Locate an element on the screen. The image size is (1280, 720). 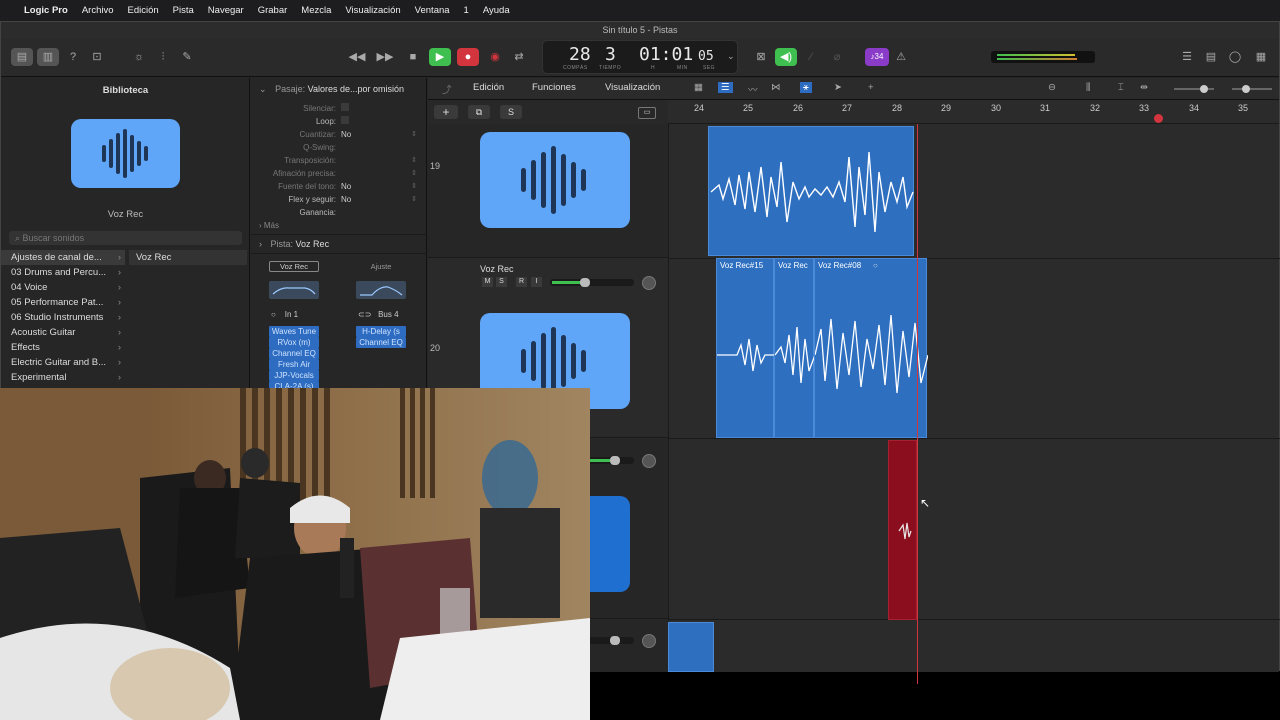
menu-edicion: Edición is located at coordinates (143, 10).